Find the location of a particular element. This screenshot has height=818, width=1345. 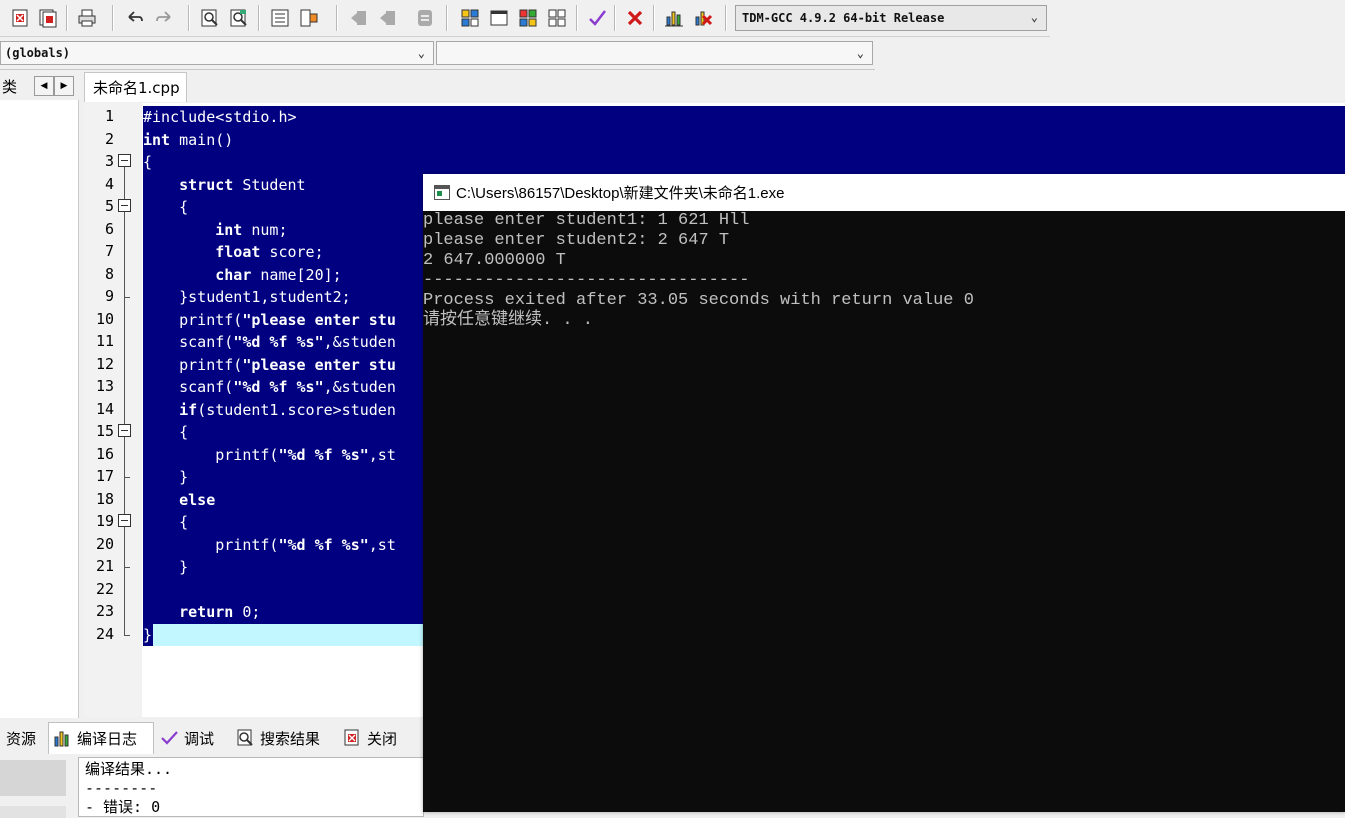

line-number: 11 is located at coordinates (104, 341).